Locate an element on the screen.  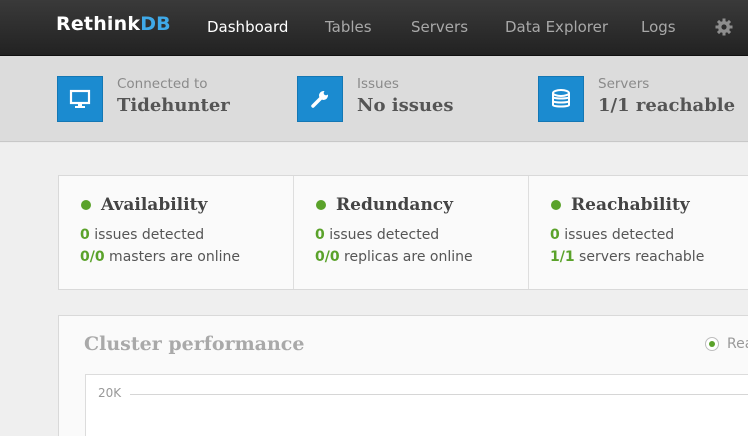
card-title: Availability is located at coordinates (154, 205).